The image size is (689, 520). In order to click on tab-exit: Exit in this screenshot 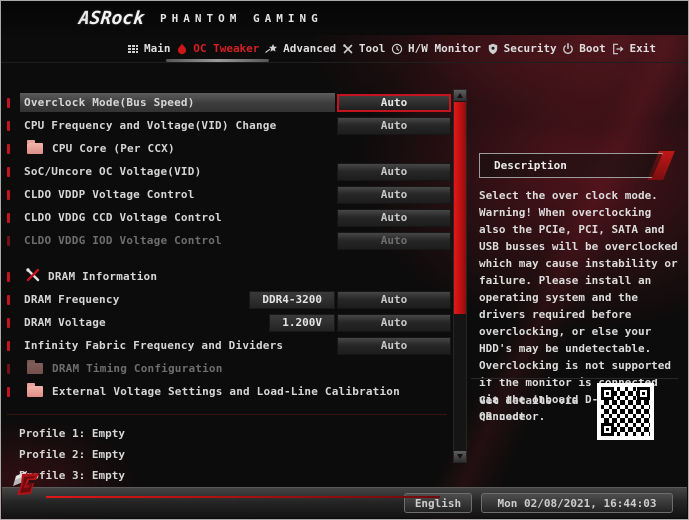, I will do `click(633, 48)`.